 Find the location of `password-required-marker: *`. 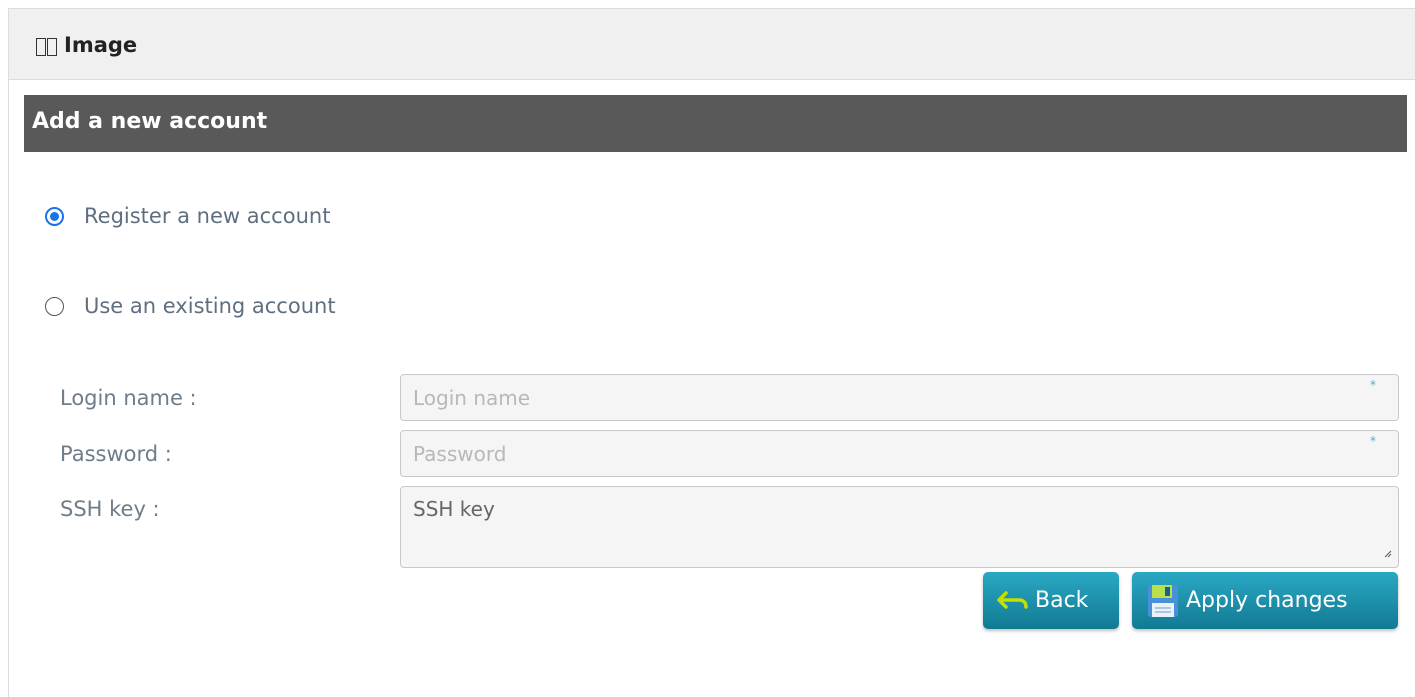

password-required-marker: * is located at coordinates (1373, 441).